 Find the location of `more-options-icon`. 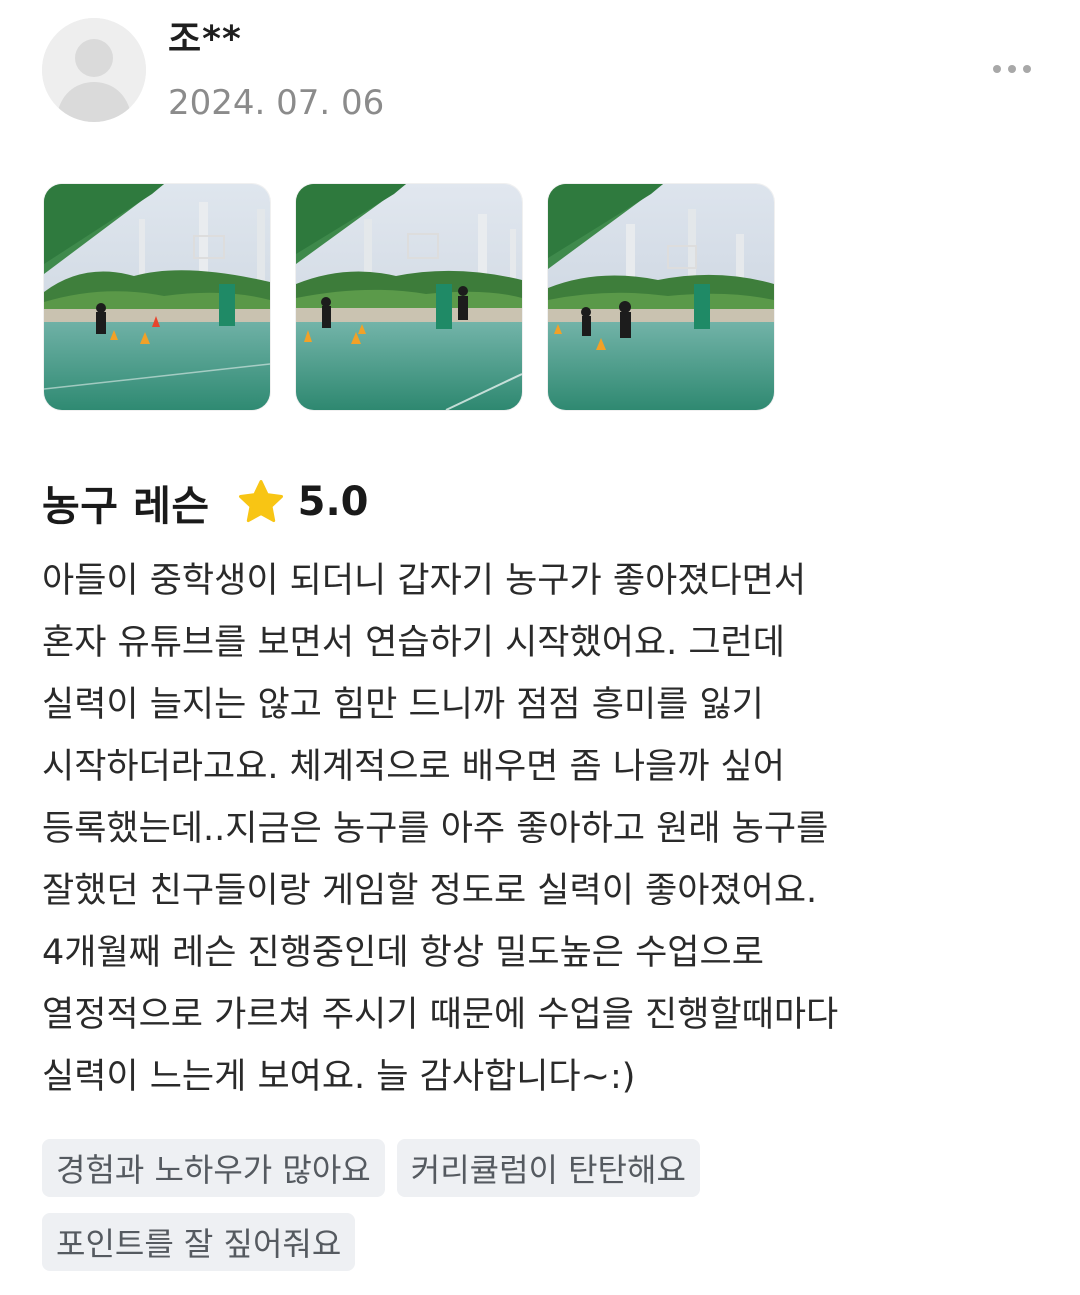

more-options-icon is located at coordinates (1012, 69).